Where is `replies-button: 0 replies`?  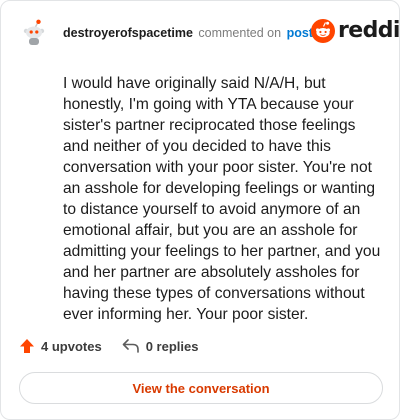
replies-button: 0 replies is located at coordinates (160, 346).